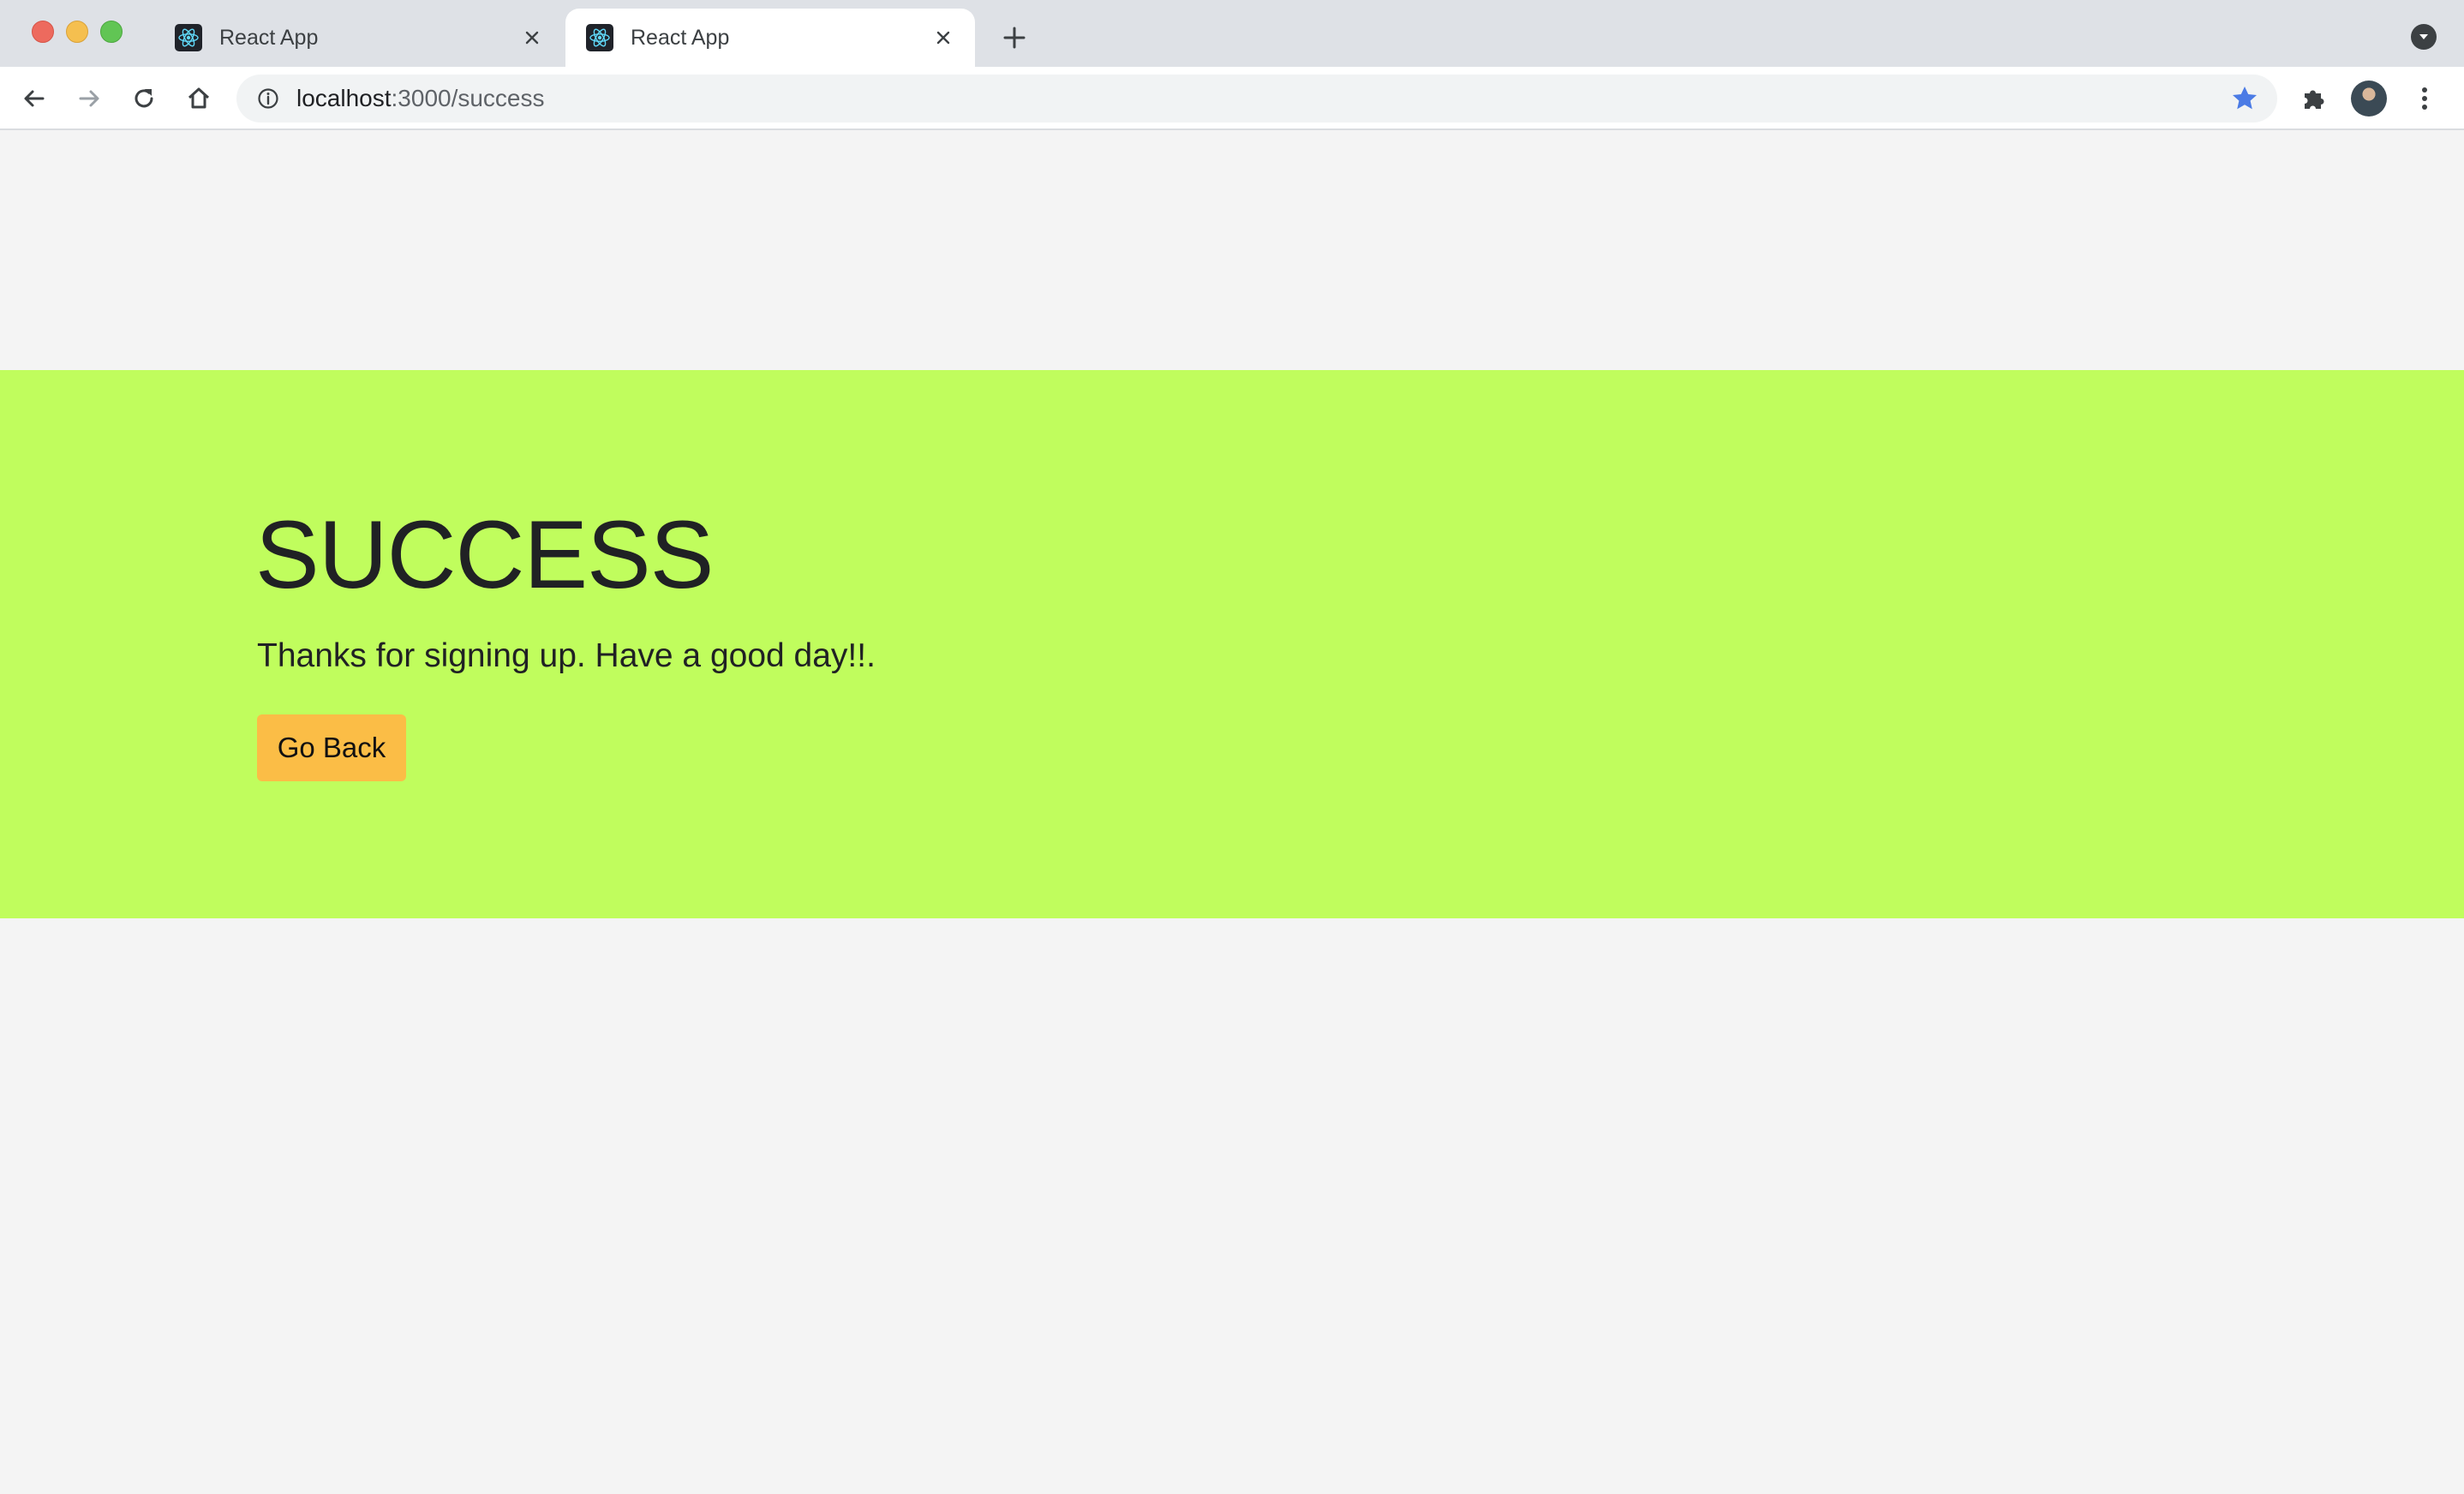 The width and height of the screenshot is (2464, 1494). Describe the element at coordinates (484, 554) in the screenshot. I see `success-heading: SUCCESS` at that location.